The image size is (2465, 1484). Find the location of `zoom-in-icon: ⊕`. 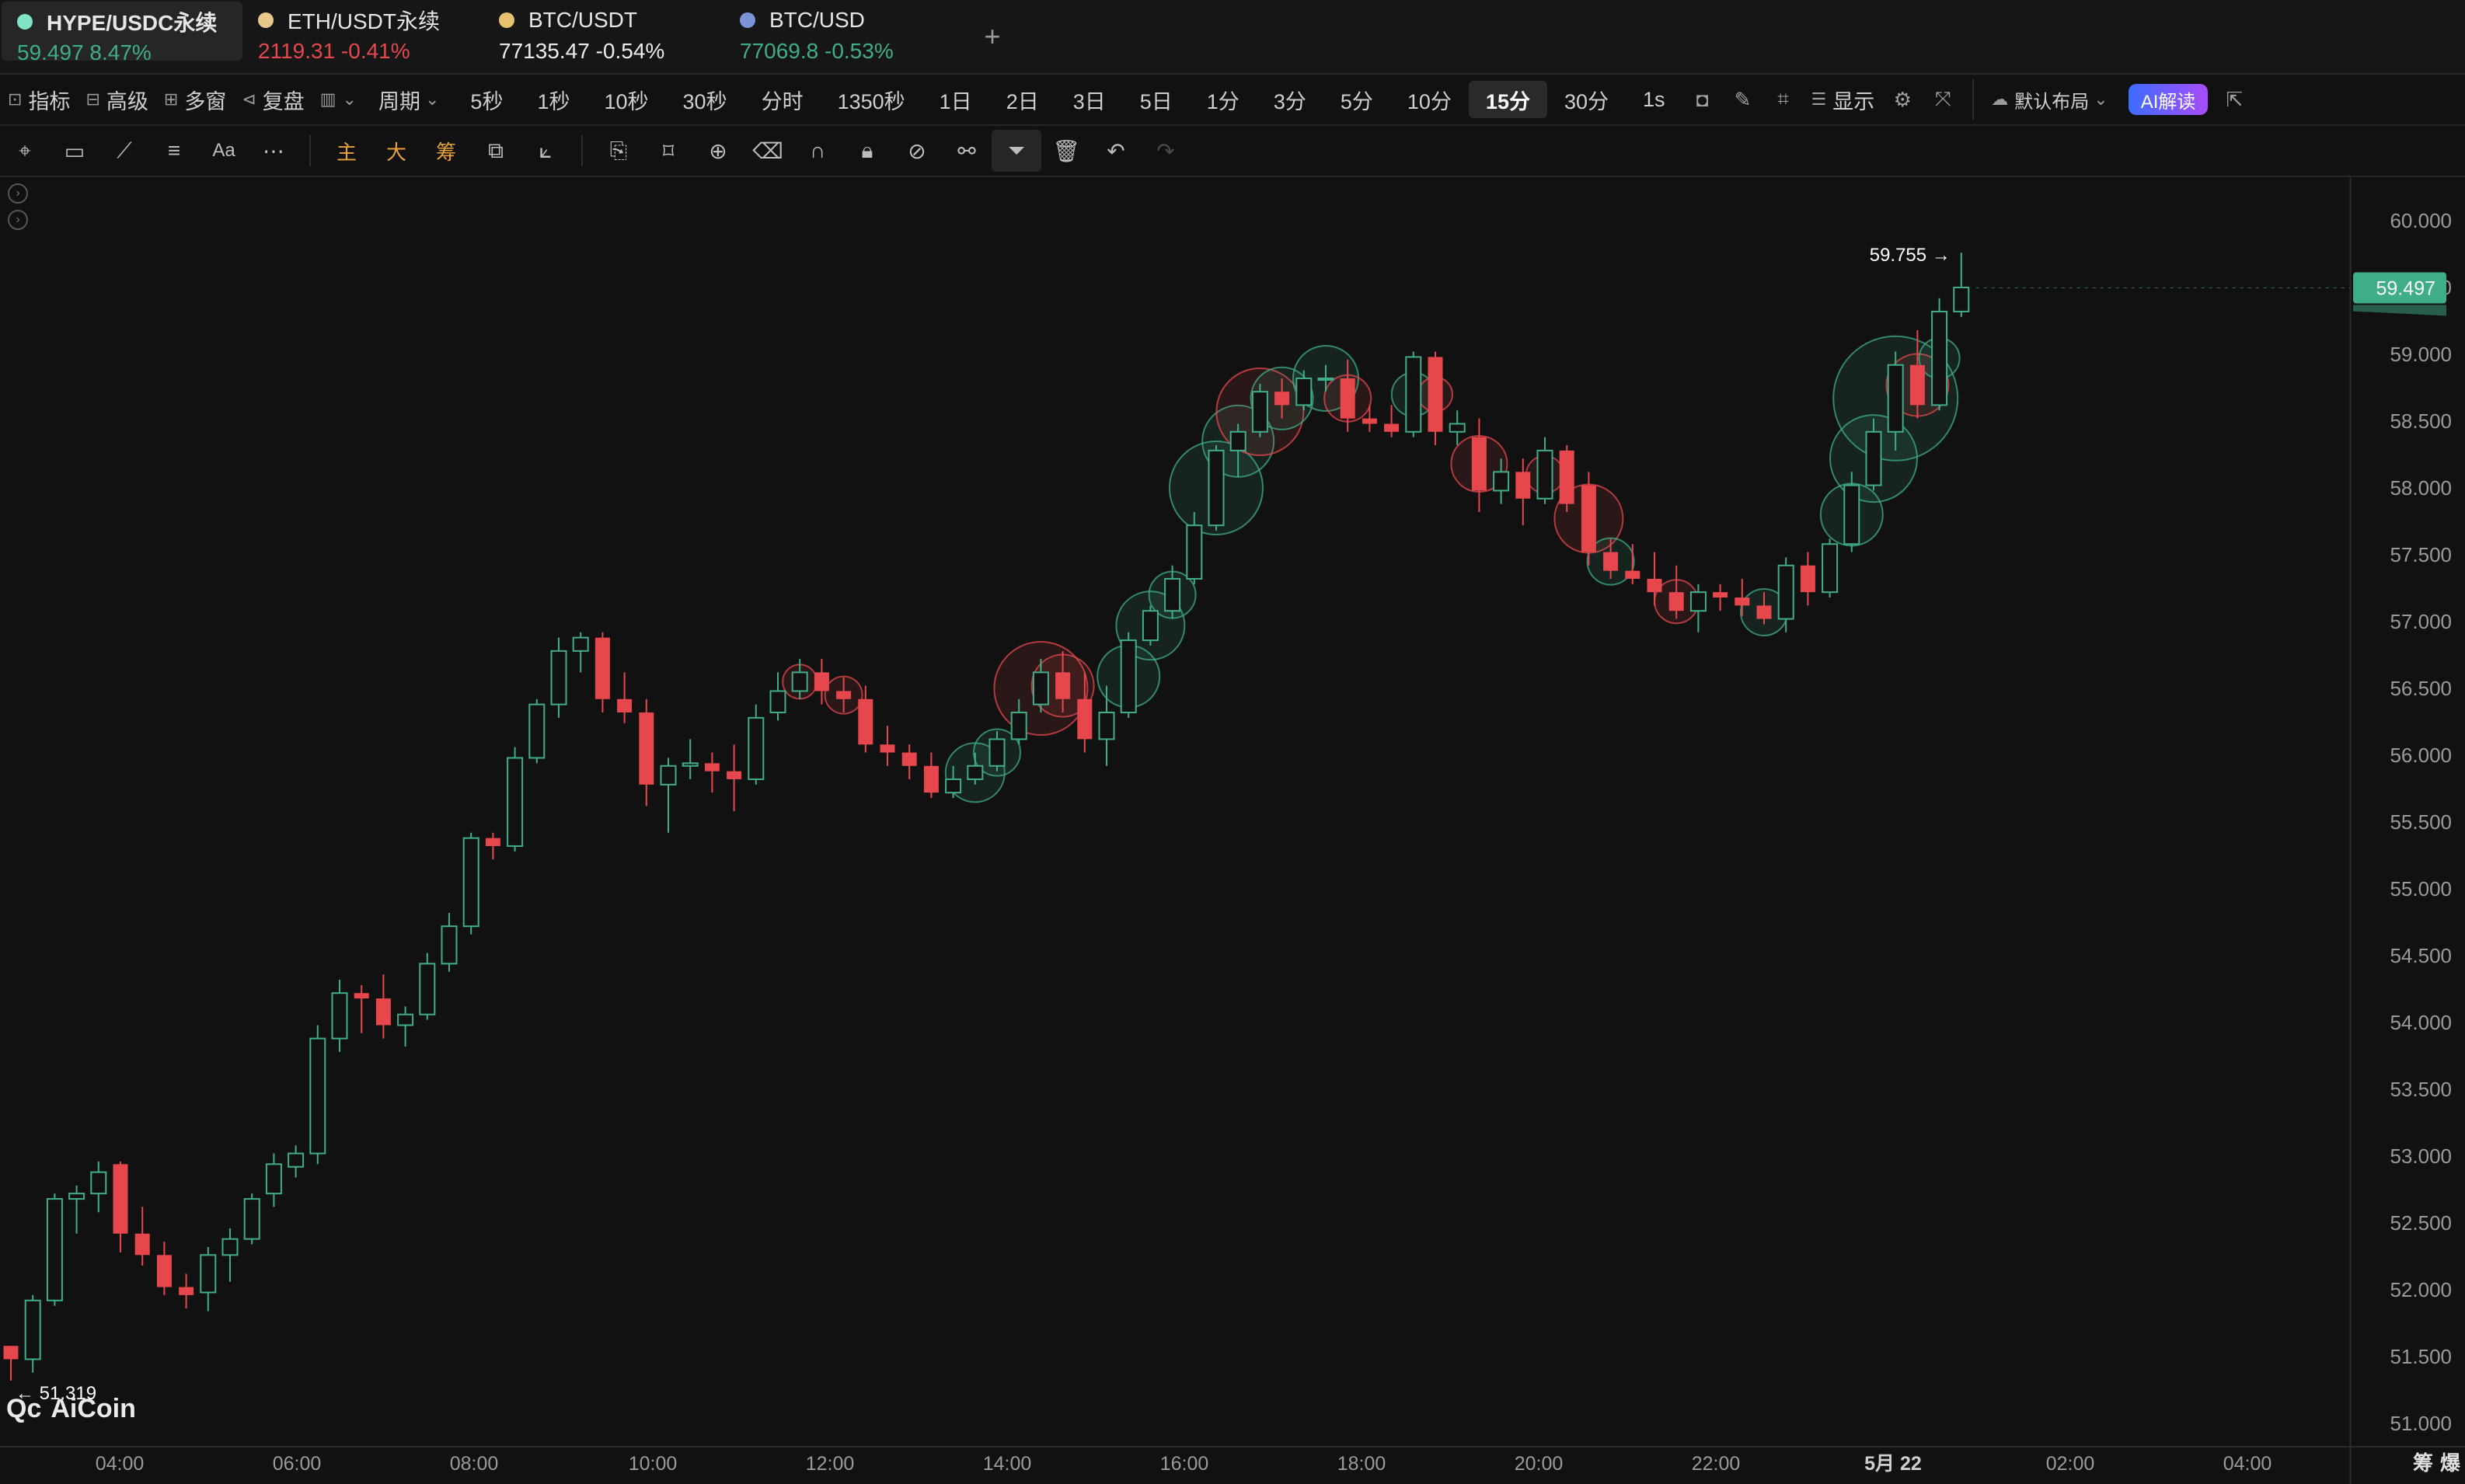

zoom-in-icon: ⊕ is located at coordinates (718, 151).